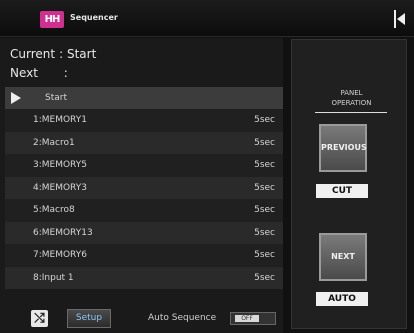  I want to click on current-status: Current: Start, so click(53, 54).